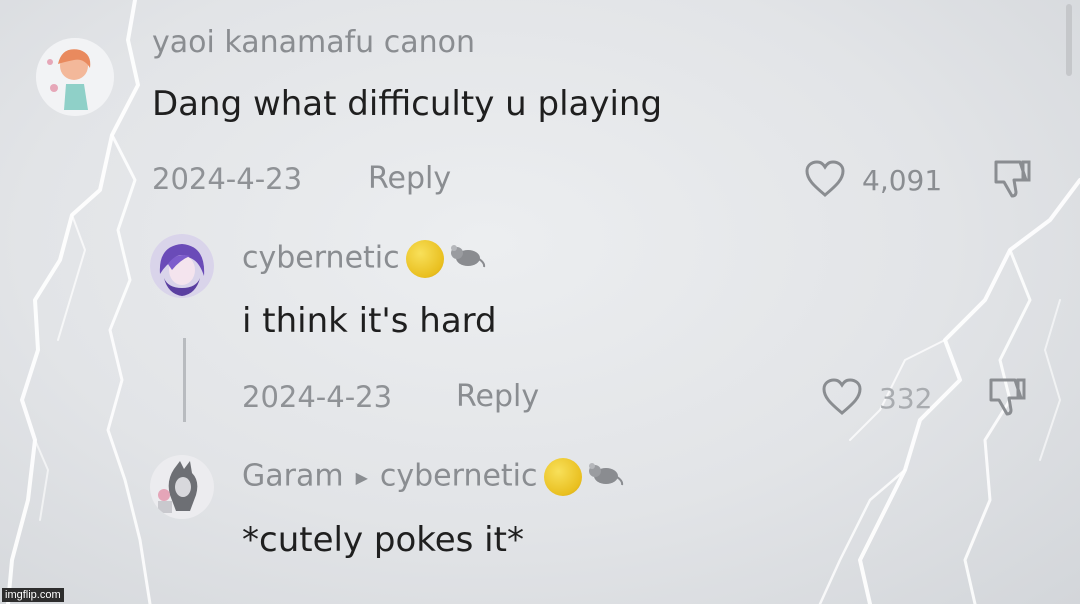 This screenshot has width=1080, height=604. I want to click on reply-to-username: cybernetic, so click(459, 476).